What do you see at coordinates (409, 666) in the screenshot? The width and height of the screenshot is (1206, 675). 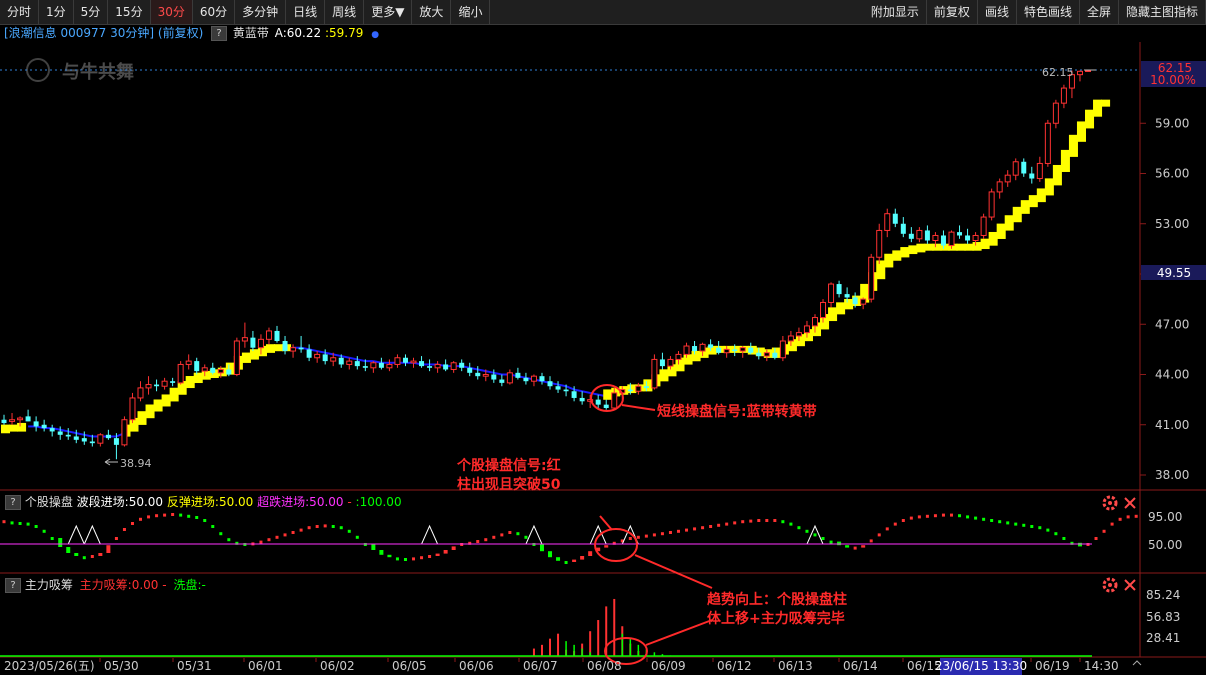 I see `time-label: 06/05` at bounding box center [409, 666].